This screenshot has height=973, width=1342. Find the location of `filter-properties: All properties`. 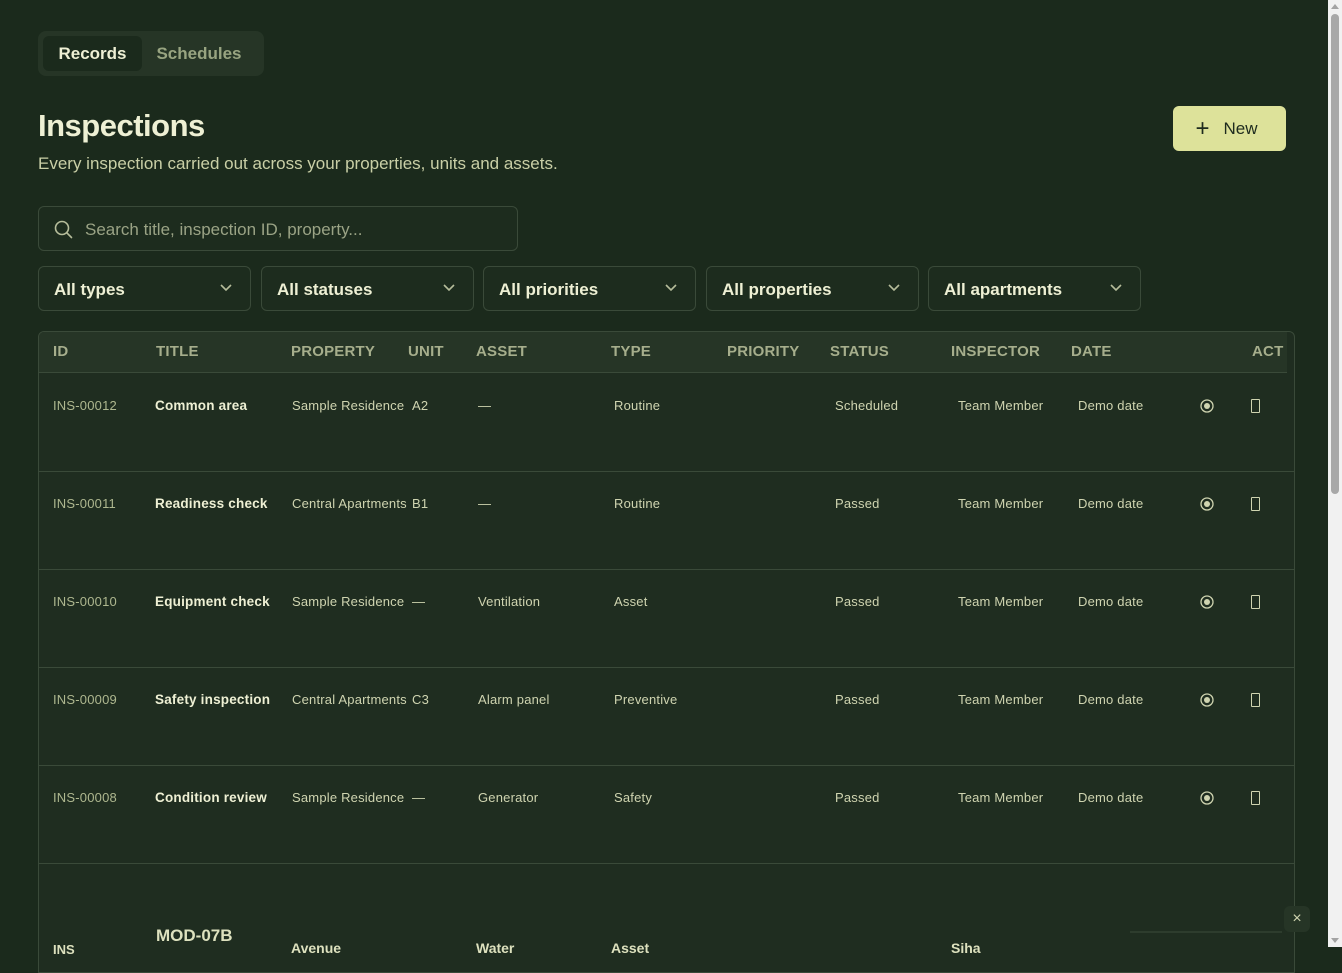

filter-properties: All properties is located at coordinates (812, 288).